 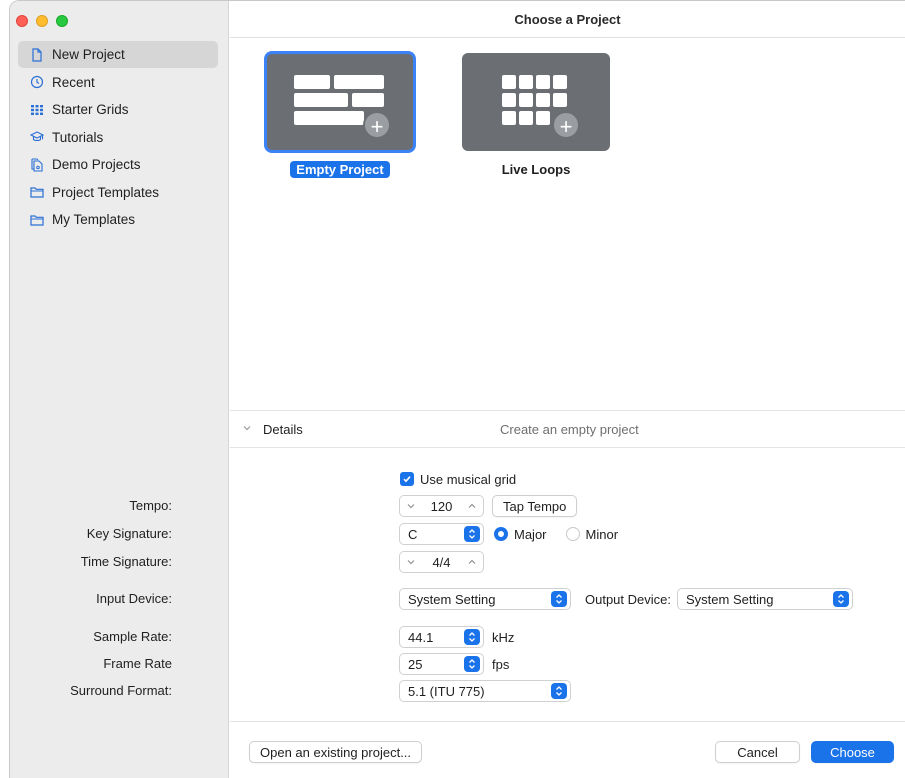 What do you see at coordinates (421, 637) in the screenshot?
I see `sample-rate-value: 44.1` at bounding box center [421, 637].